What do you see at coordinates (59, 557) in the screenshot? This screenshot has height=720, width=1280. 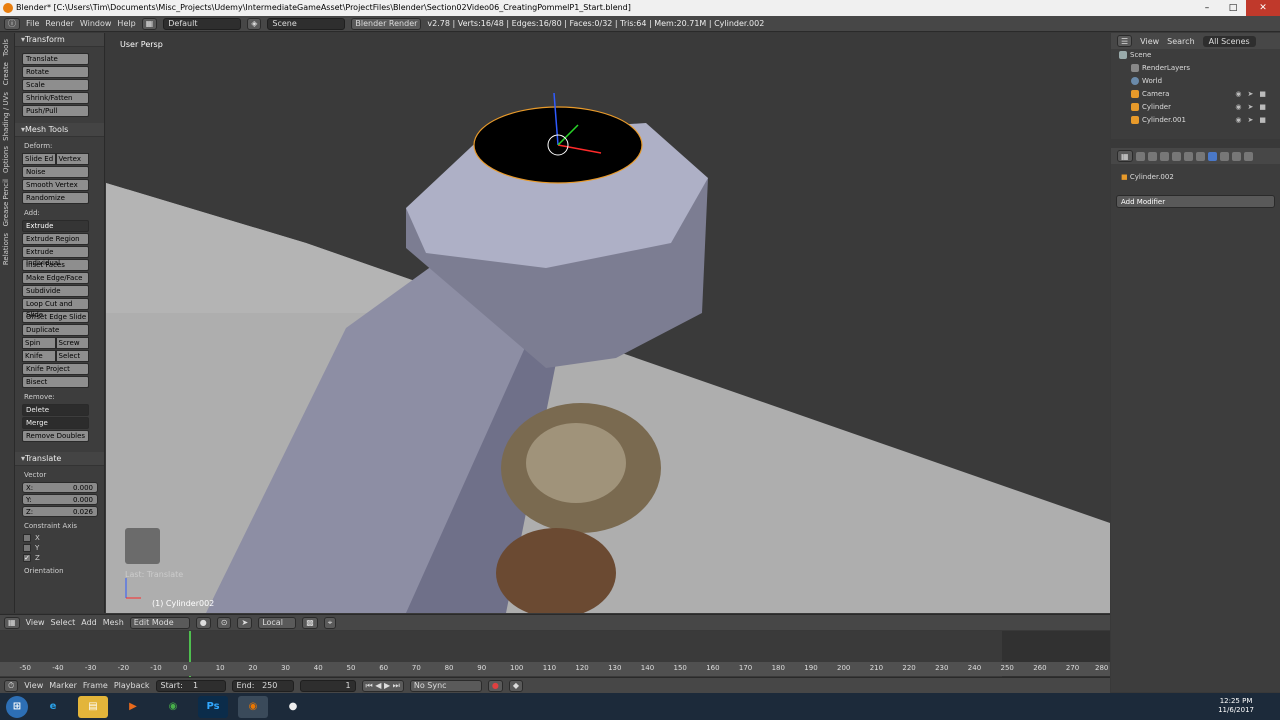 I see `constraint-z-checkbox: ✓ Z` at bounding box center [59, 557].